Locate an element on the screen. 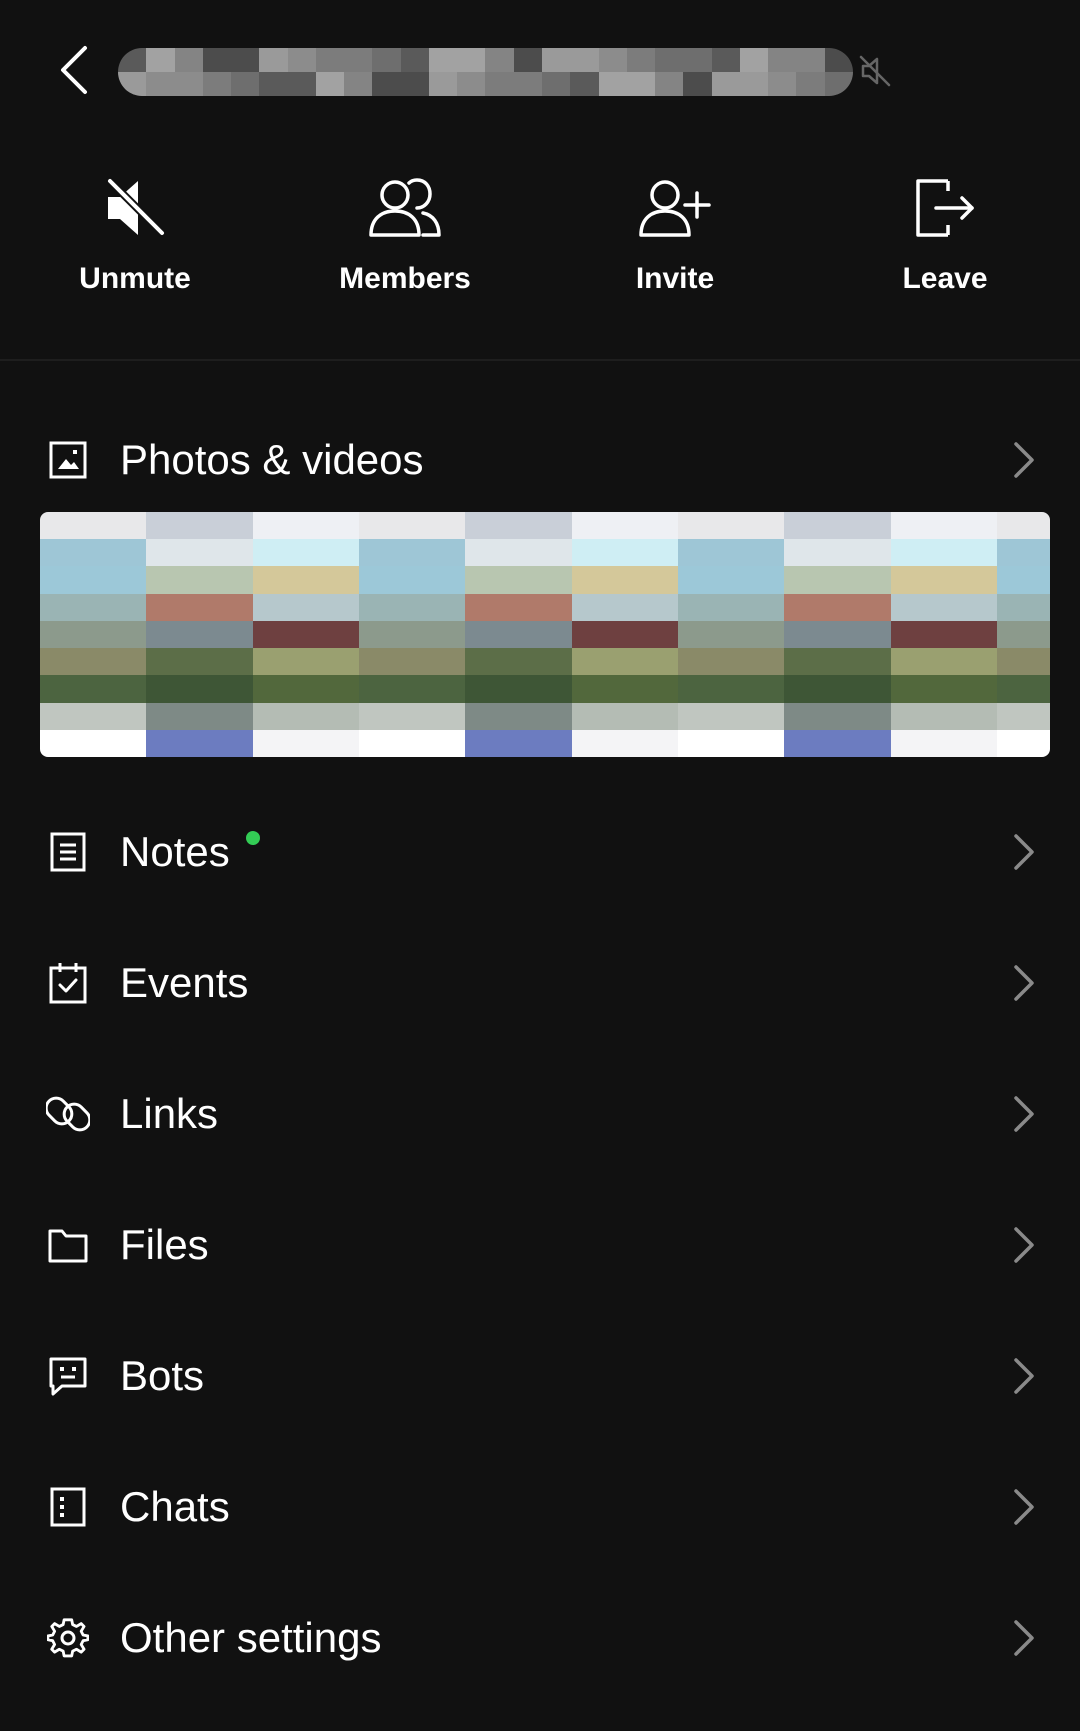 The width and height of the screenshot is (1080, 1731). menu-item-photos-videos: Photos & videos is located at coordinates (540, 460).